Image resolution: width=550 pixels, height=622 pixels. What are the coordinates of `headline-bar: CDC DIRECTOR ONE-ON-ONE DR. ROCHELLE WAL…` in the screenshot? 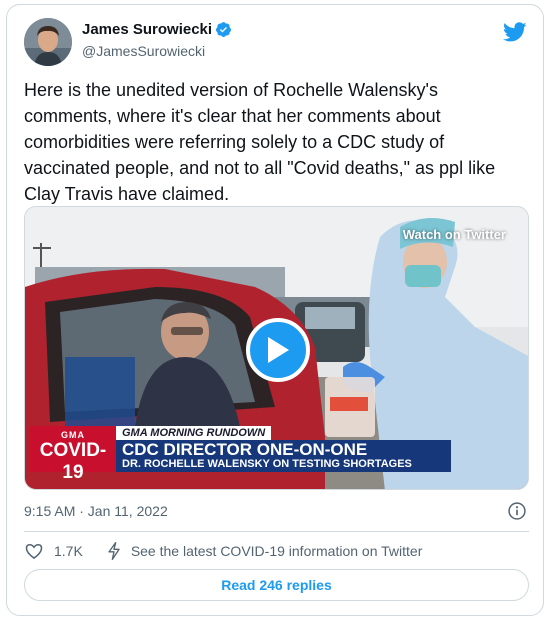 It's located at (283, 456).